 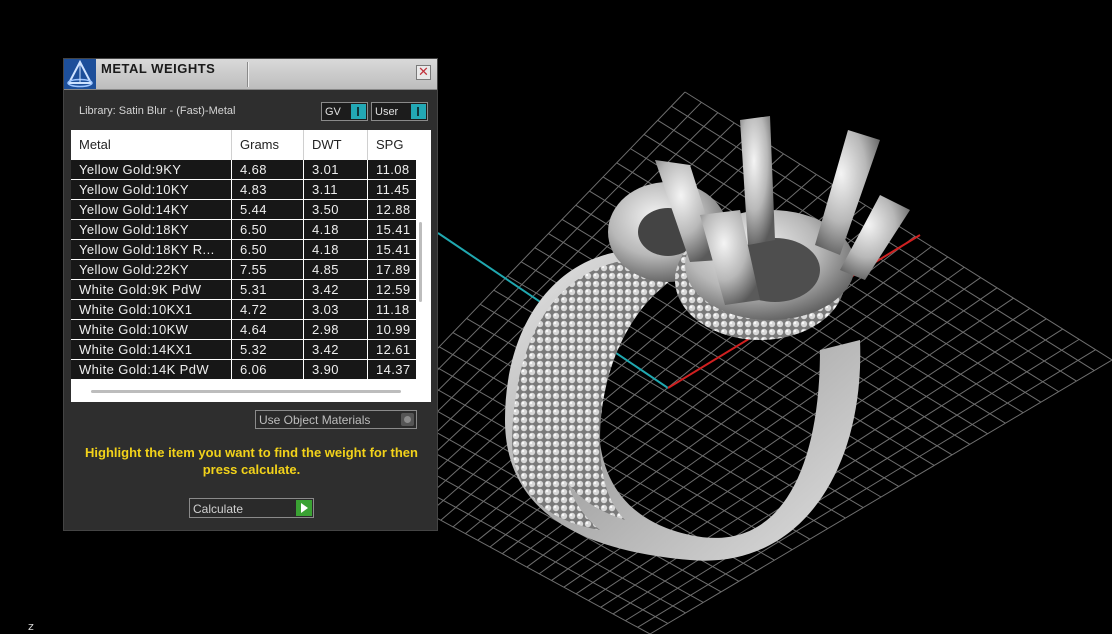 What do you see at coordinates (393, 369) in the screenshot?
I see `spg-cell: 14.37` at bounding box center [393, 369].